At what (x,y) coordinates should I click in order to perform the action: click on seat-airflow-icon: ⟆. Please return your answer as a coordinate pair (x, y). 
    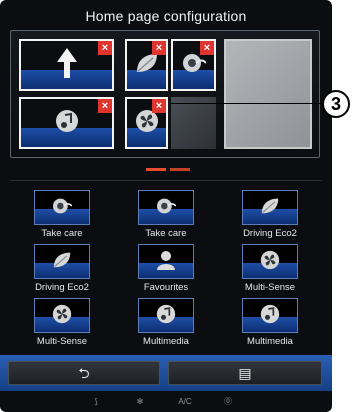
    Looking at the image, I should click on (96, 402).